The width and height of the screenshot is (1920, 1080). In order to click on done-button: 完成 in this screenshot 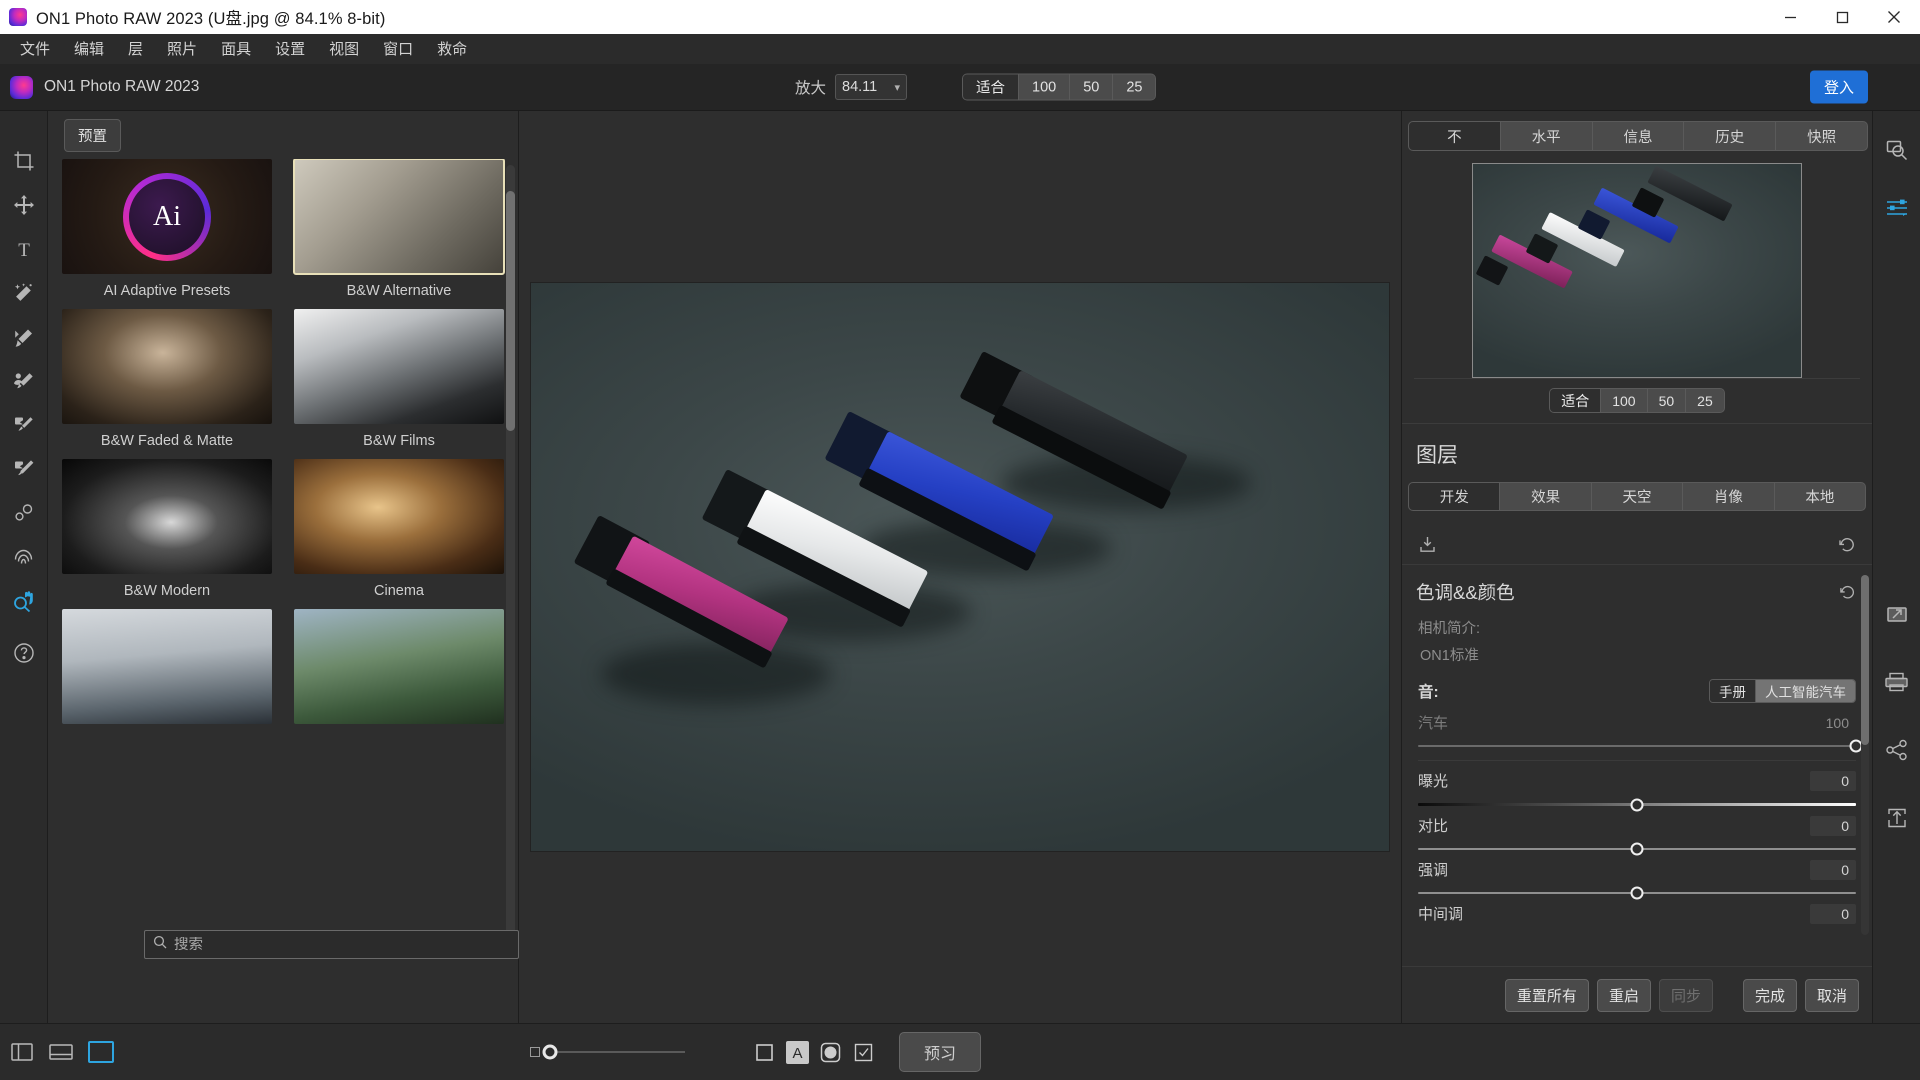, I will do `click(1769, 995)`.